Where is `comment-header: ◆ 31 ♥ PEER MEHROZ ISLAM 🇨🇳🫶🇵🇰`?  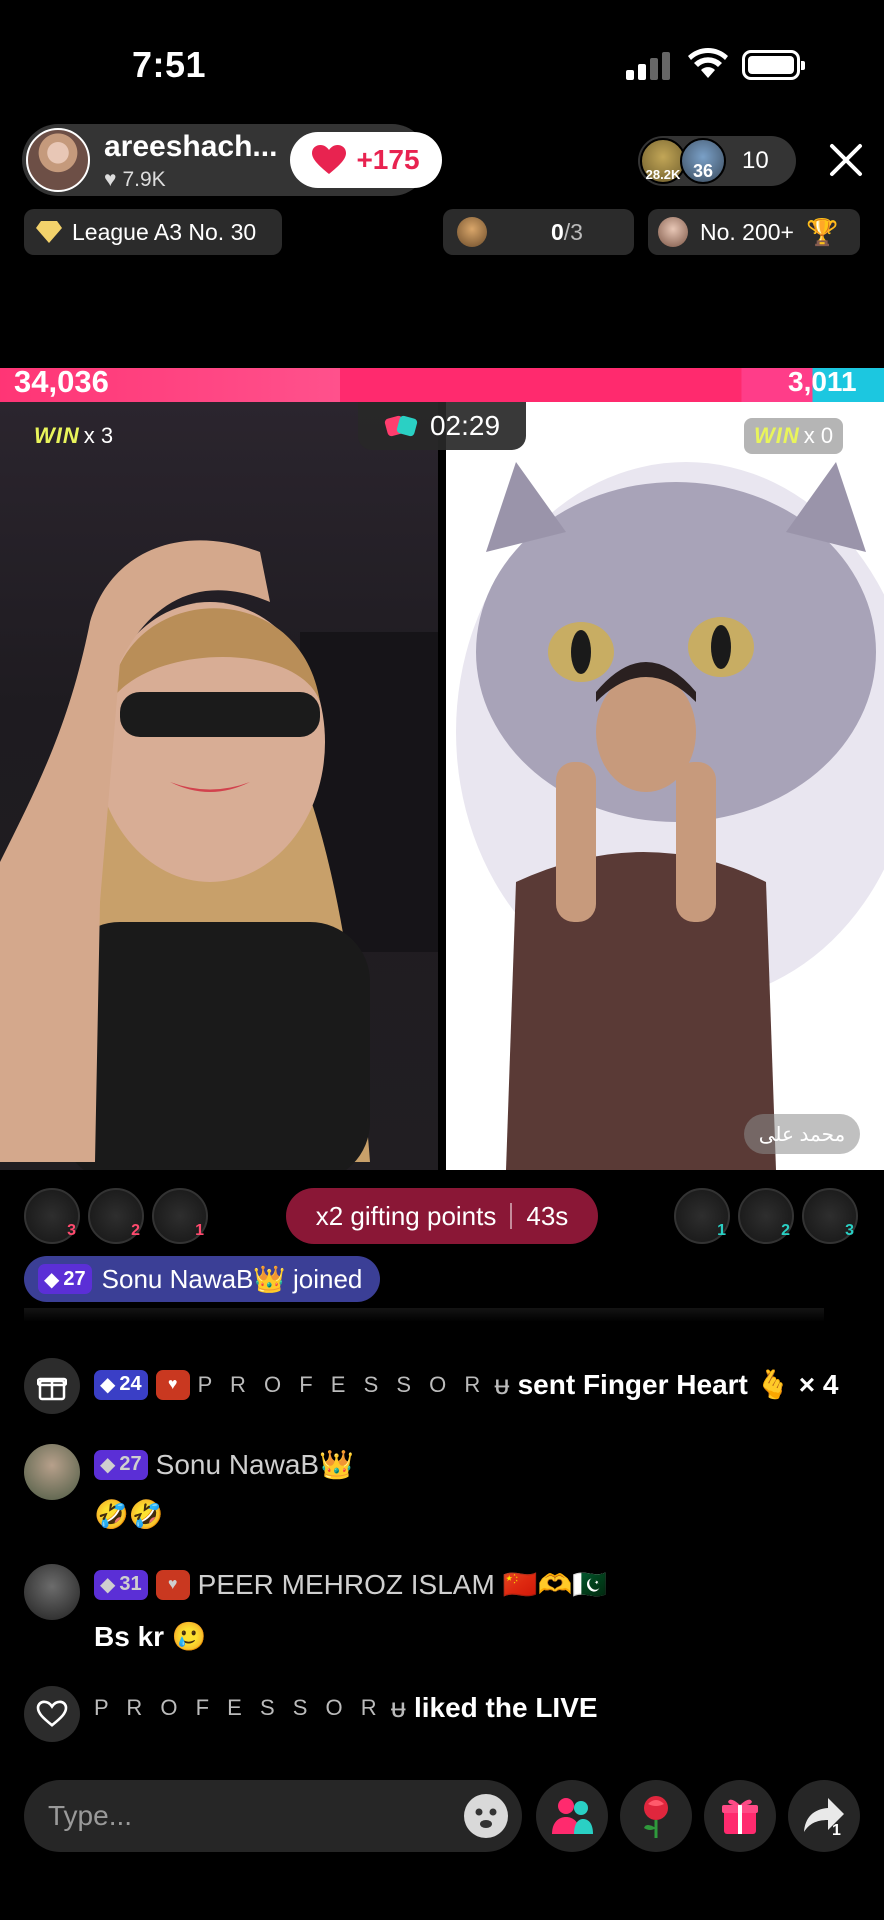 comment-header: ◆ 31 ♥ PEER MEHROZ ISLAM 🇨🇳🫶🇵🇰 is located at coordinates (350, 1584).